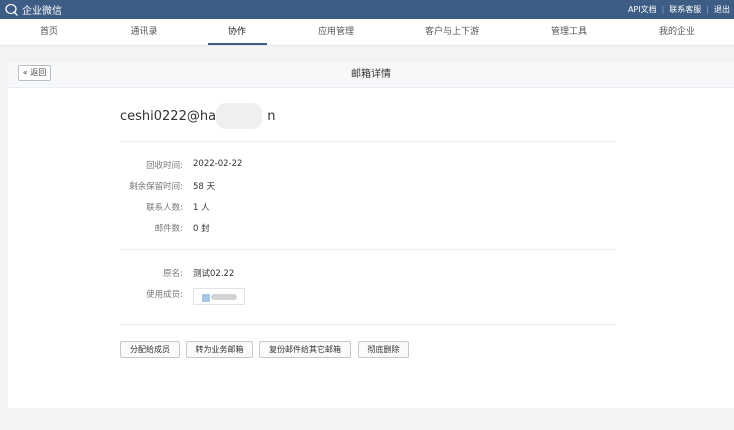 The image size is (734, 430). Describe the element at coordinates (383, 349) in the screenshot. I see `permanent-delete-button: 彻底删除` at that location.